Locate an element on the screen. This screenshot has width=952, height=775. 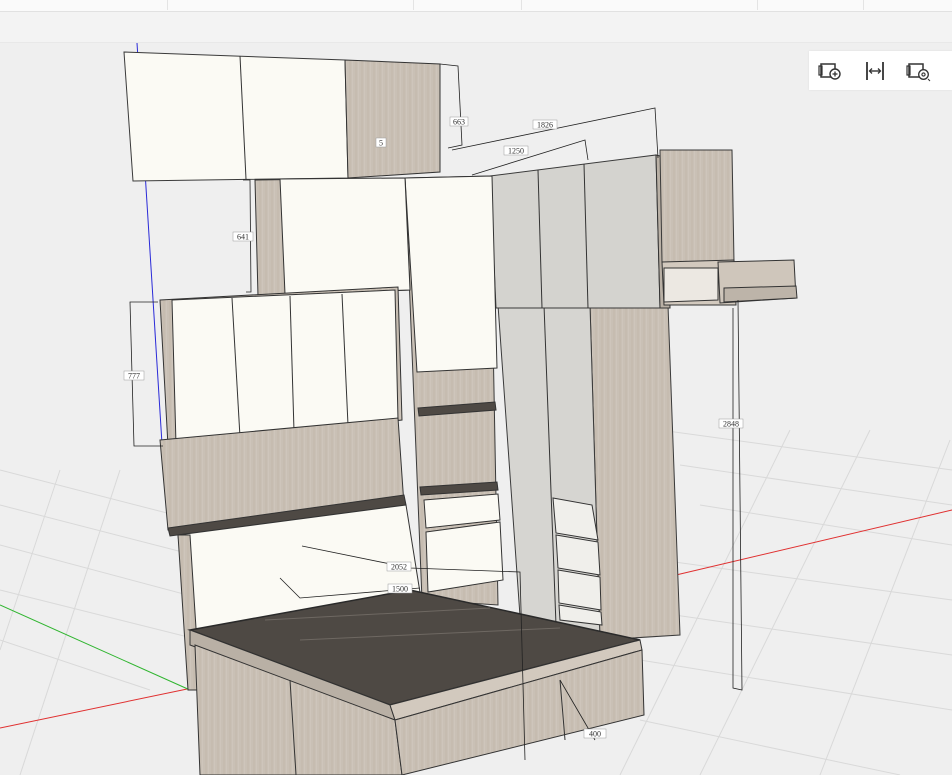
svg-text: 2848 is located at coordinates (731, 424).